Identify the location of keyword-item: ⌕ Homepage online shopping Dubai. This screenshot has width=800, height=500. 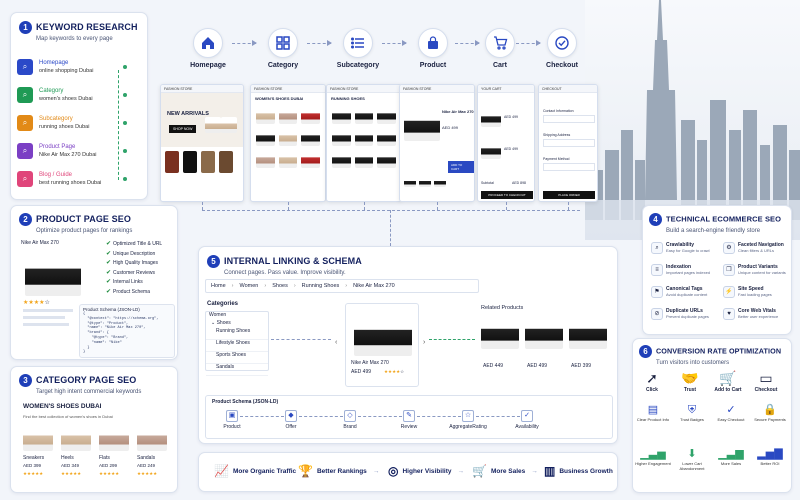
(81, 69).